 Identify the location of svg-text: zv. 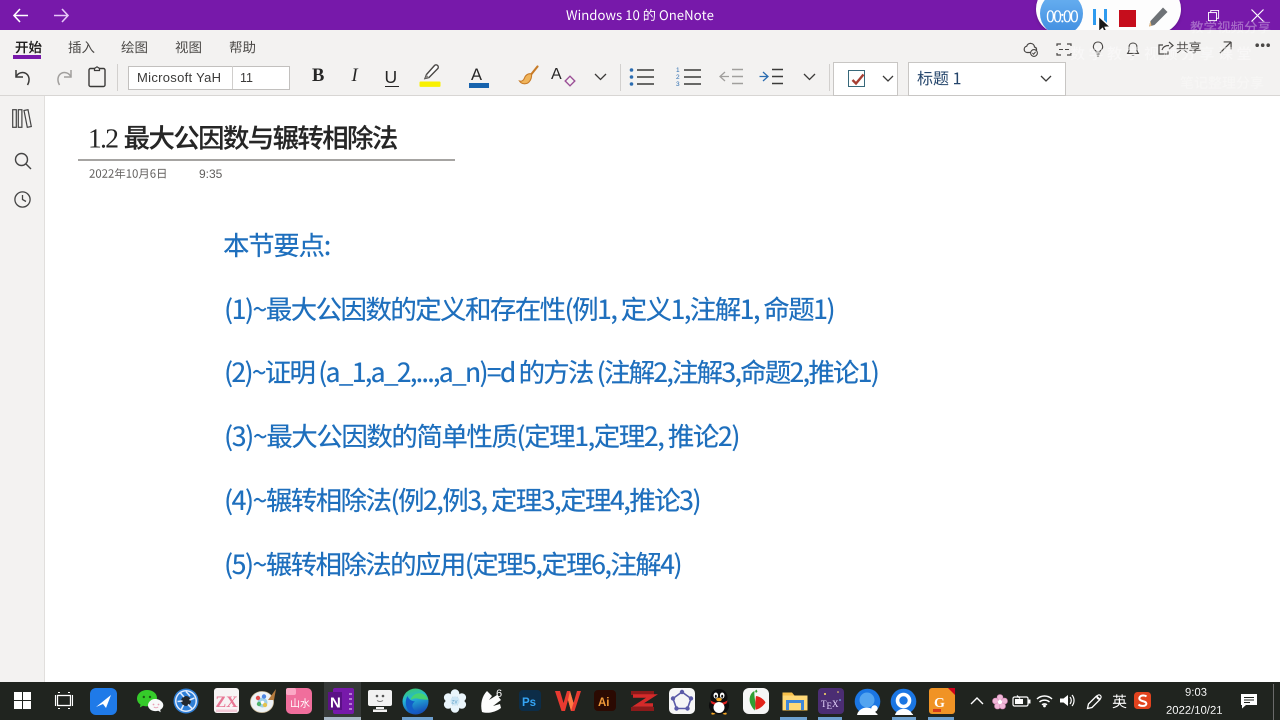
(455, 703).